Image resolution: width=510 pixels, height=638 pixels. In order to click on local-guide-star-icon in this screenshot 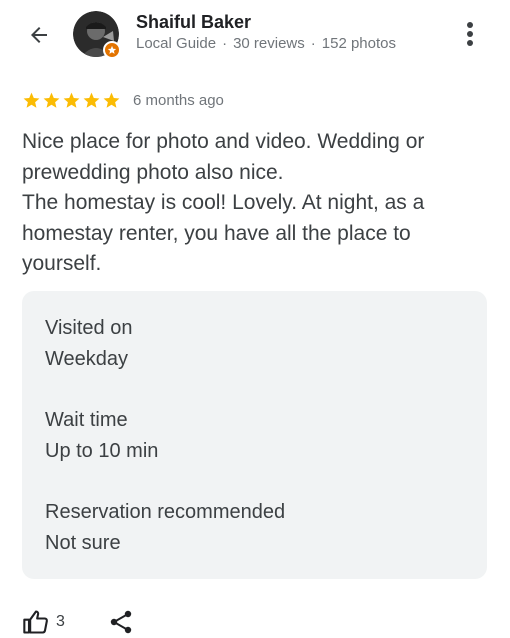, I will do `click(112, 49)`.